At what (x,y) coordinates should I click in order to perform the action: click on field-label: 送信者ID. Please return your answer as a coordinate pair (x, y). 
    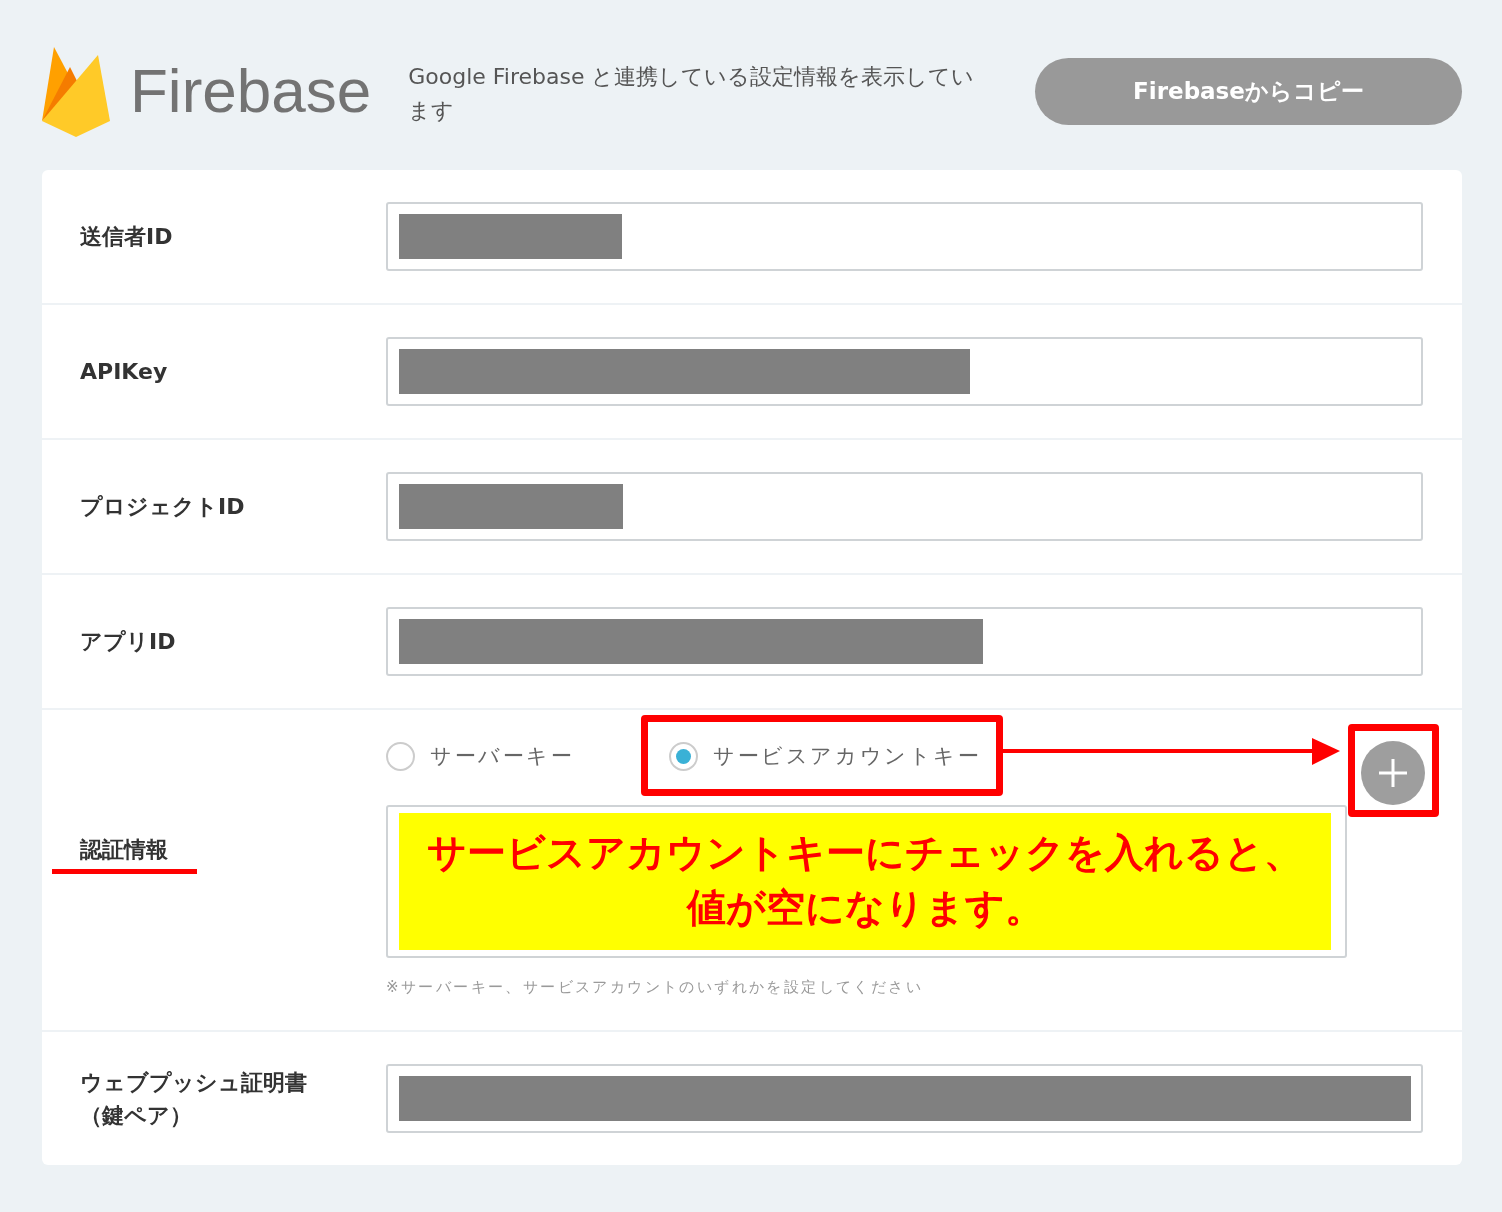
    Looking at the image, I should click on (126, 237).